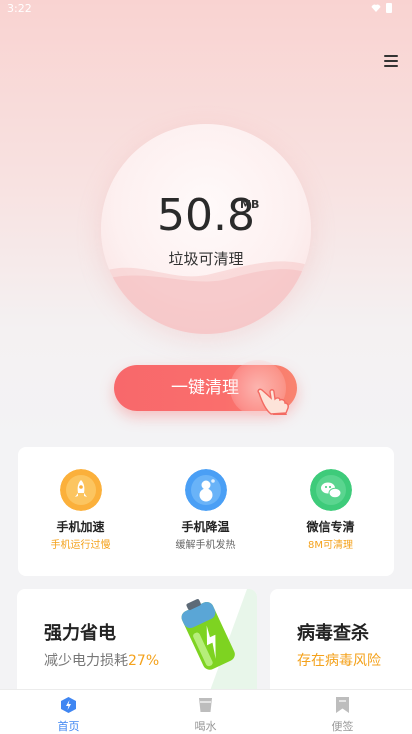  What do you see at coordinates (206, 490) in the screenshot?
I see `snowman-icon` at bounding box center [206, 490].